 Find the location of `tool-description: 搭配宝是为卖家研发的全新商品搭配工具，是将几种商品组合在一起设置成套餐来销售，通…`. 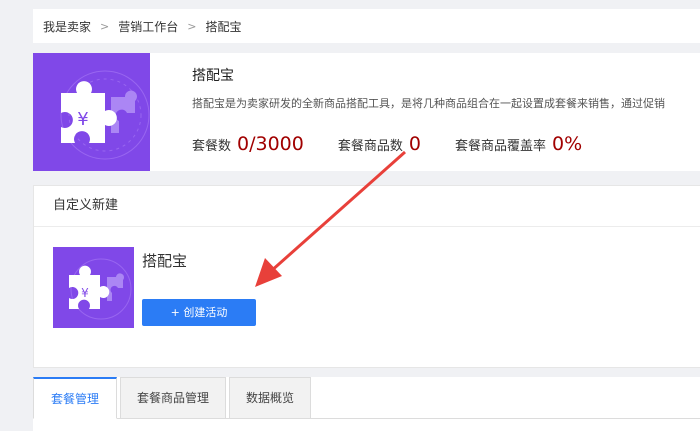

tool-description: 搭配宝是为卖家研发的全新商品搭配工具，是将几种商品组合在一起设置成套餐来销售，通… is located at coordinates (428, 103).